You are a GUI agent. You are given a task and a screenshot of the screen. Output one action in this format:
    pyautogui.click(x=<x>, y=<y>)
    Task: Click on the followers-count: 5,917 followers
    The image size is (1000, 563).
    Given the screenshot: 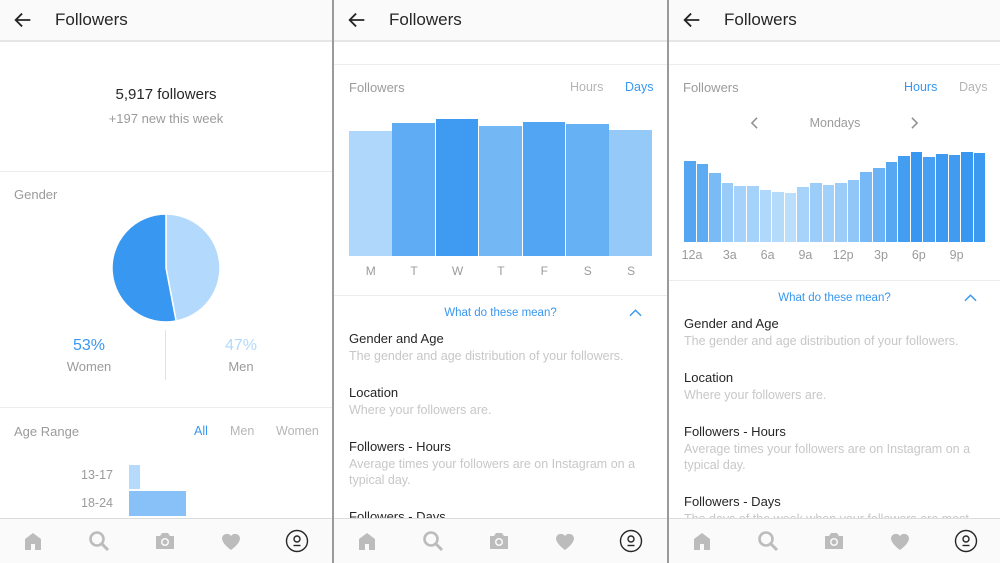 What is the action you would take?
    pyautogui.click(x=166, y=94)
    